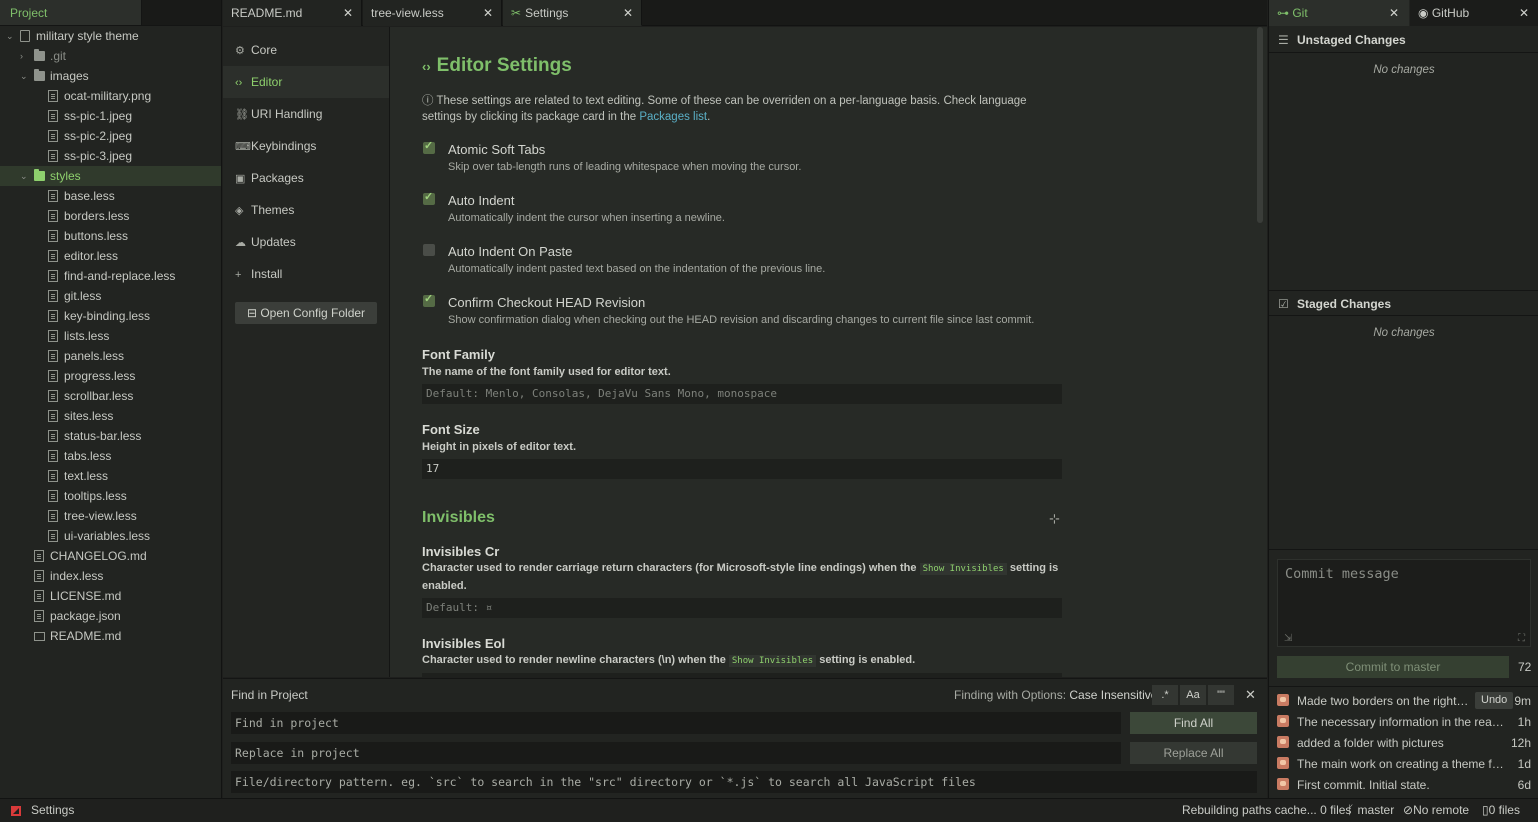 This screenshot has width=1538, height=822. Describe the element at coordinates (464, 643) in the screenshot. I see `invisibles-eol-title: Invisibles Eol` at that location.